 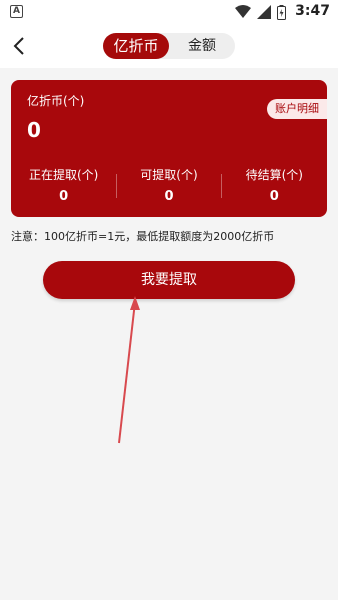 What do you see at coordinates (136, 46) in the screenshot?
I see `tab-yizhebi: 亿折币` at bounding box center [136, 46].